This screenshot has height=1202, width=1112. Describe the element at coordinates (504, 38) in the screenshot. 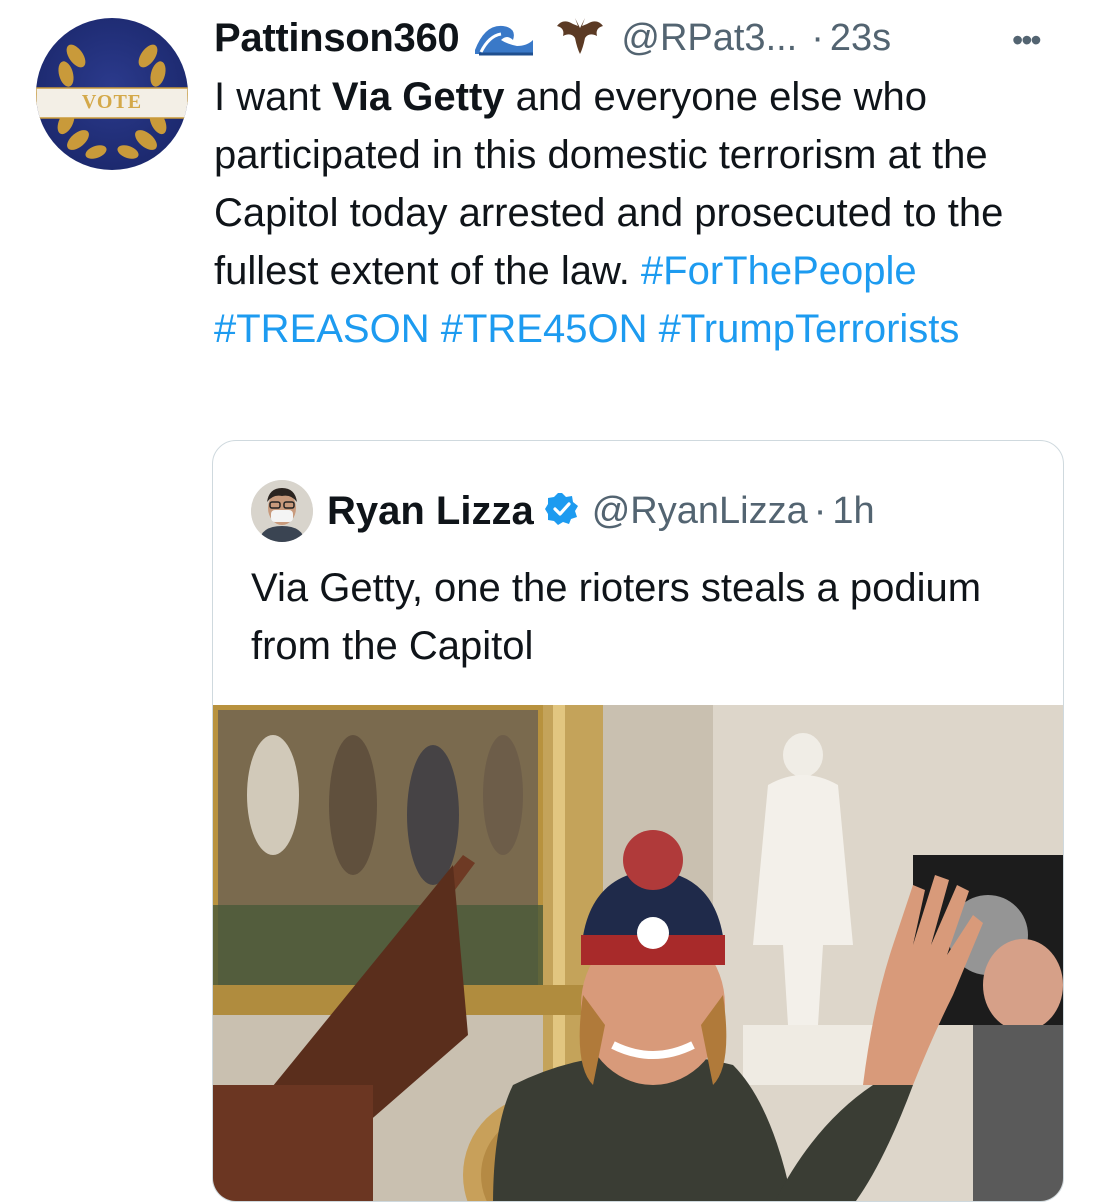

I see `wave-icon` at that location.